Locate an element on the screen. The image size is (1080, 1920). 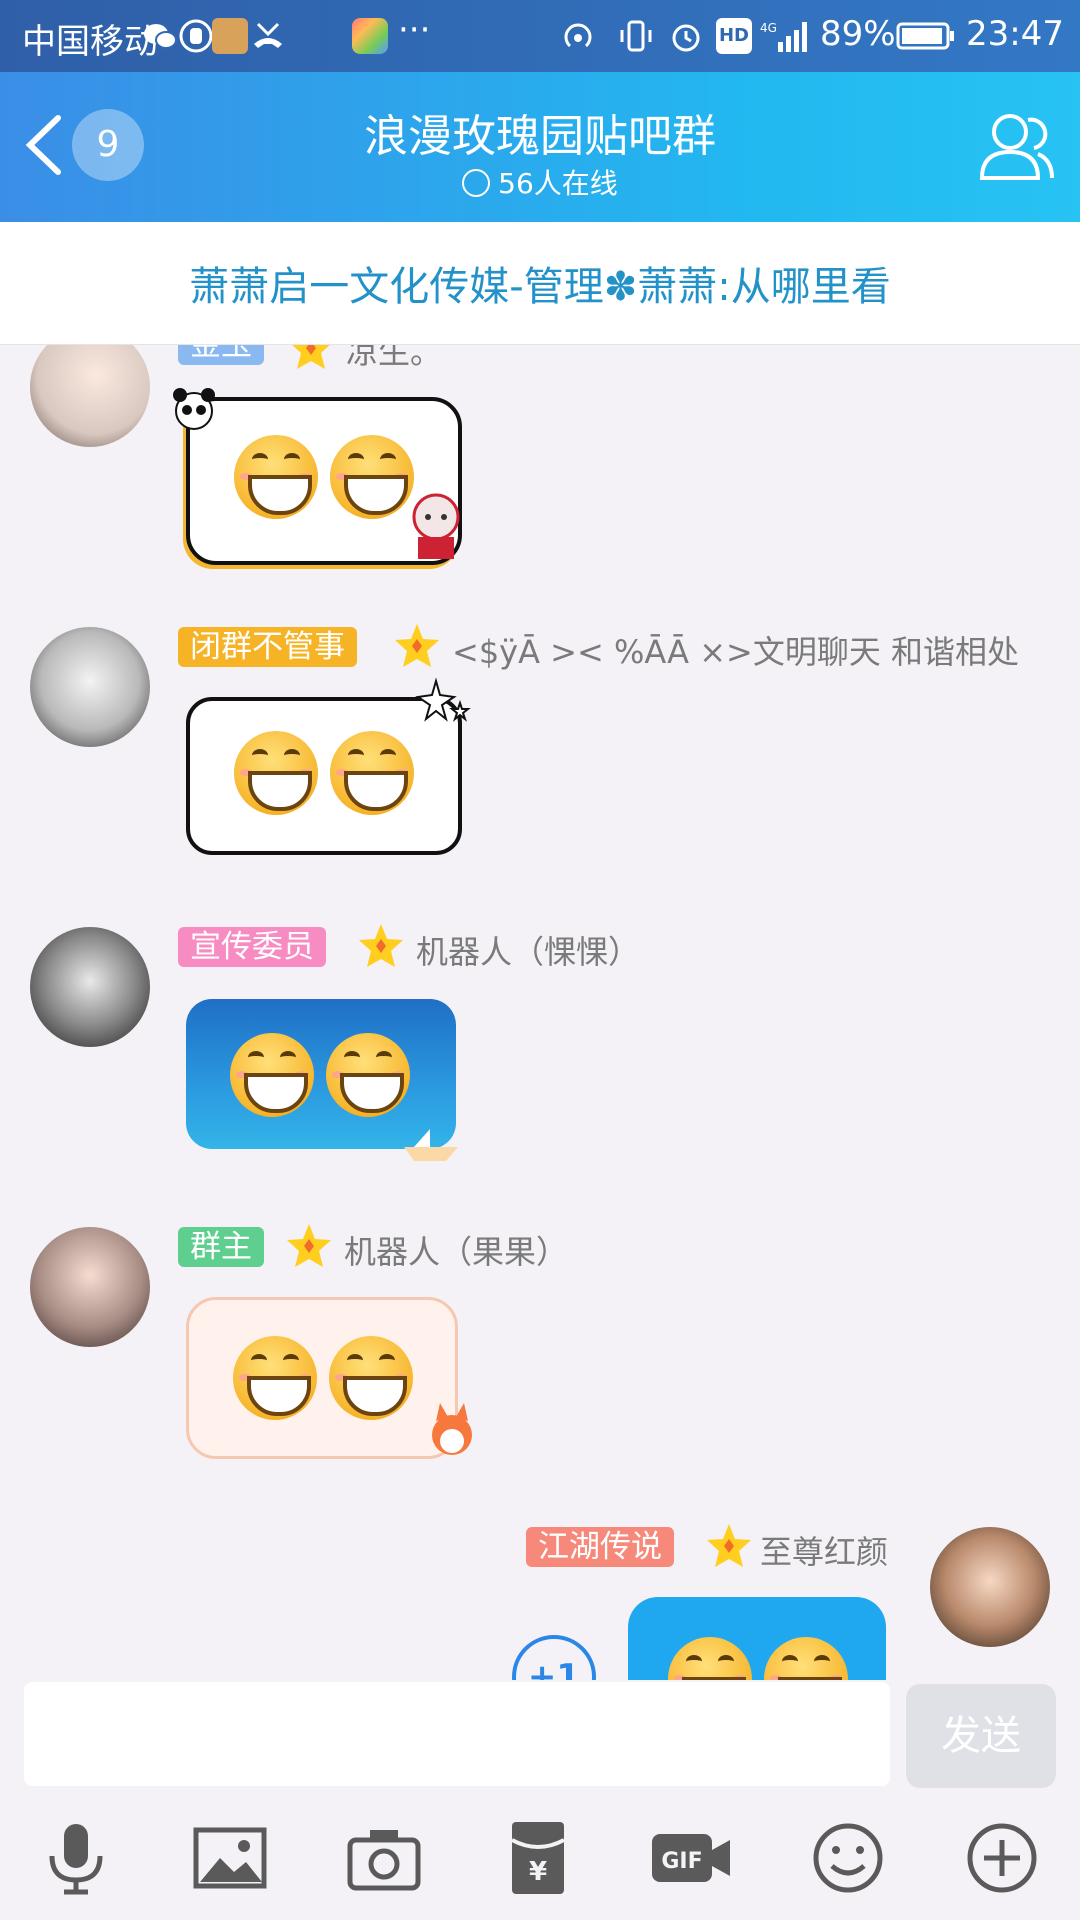
hotspot-icon is located at coordinates (578, 35).